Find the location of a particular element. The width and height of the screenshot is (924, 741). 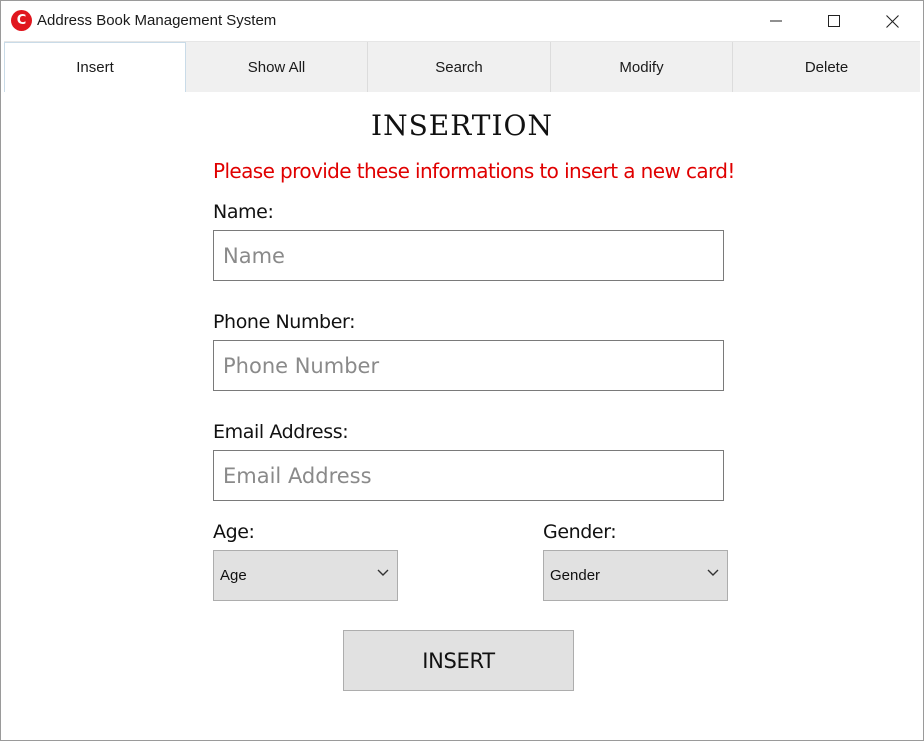

page-title: INSERTION is located at coordinates (462, 125).